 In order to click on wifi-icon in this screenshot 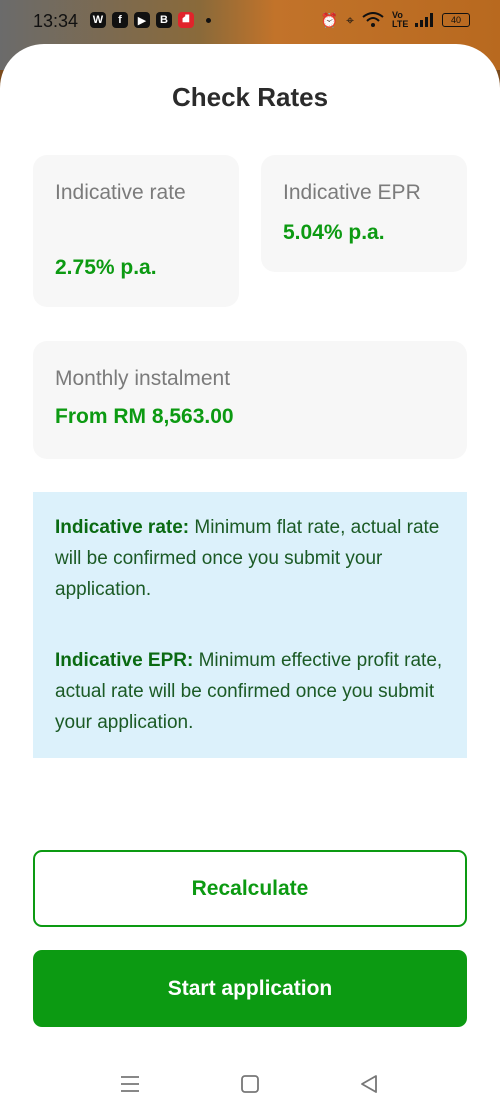, I will do `click(373, 19)`.